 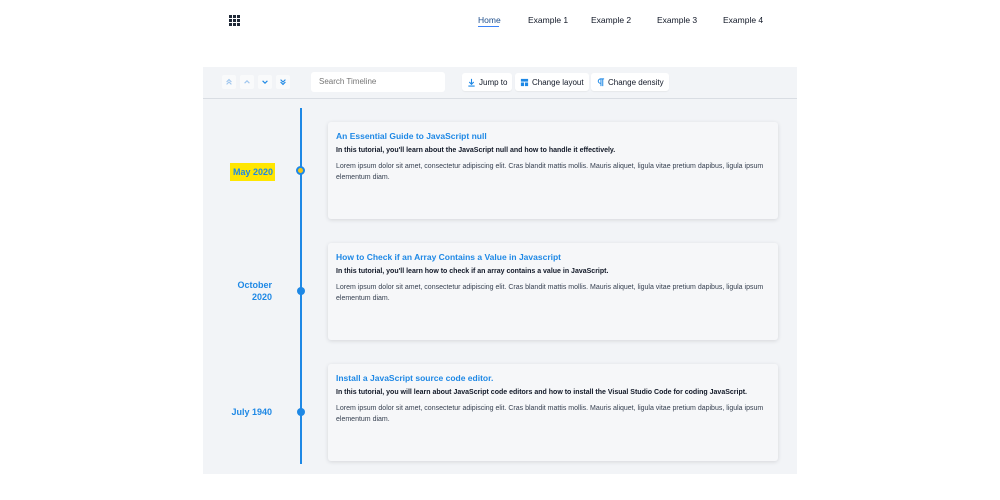 I want to click on nav-example-4: Example 4, so click(x=743, y=20).